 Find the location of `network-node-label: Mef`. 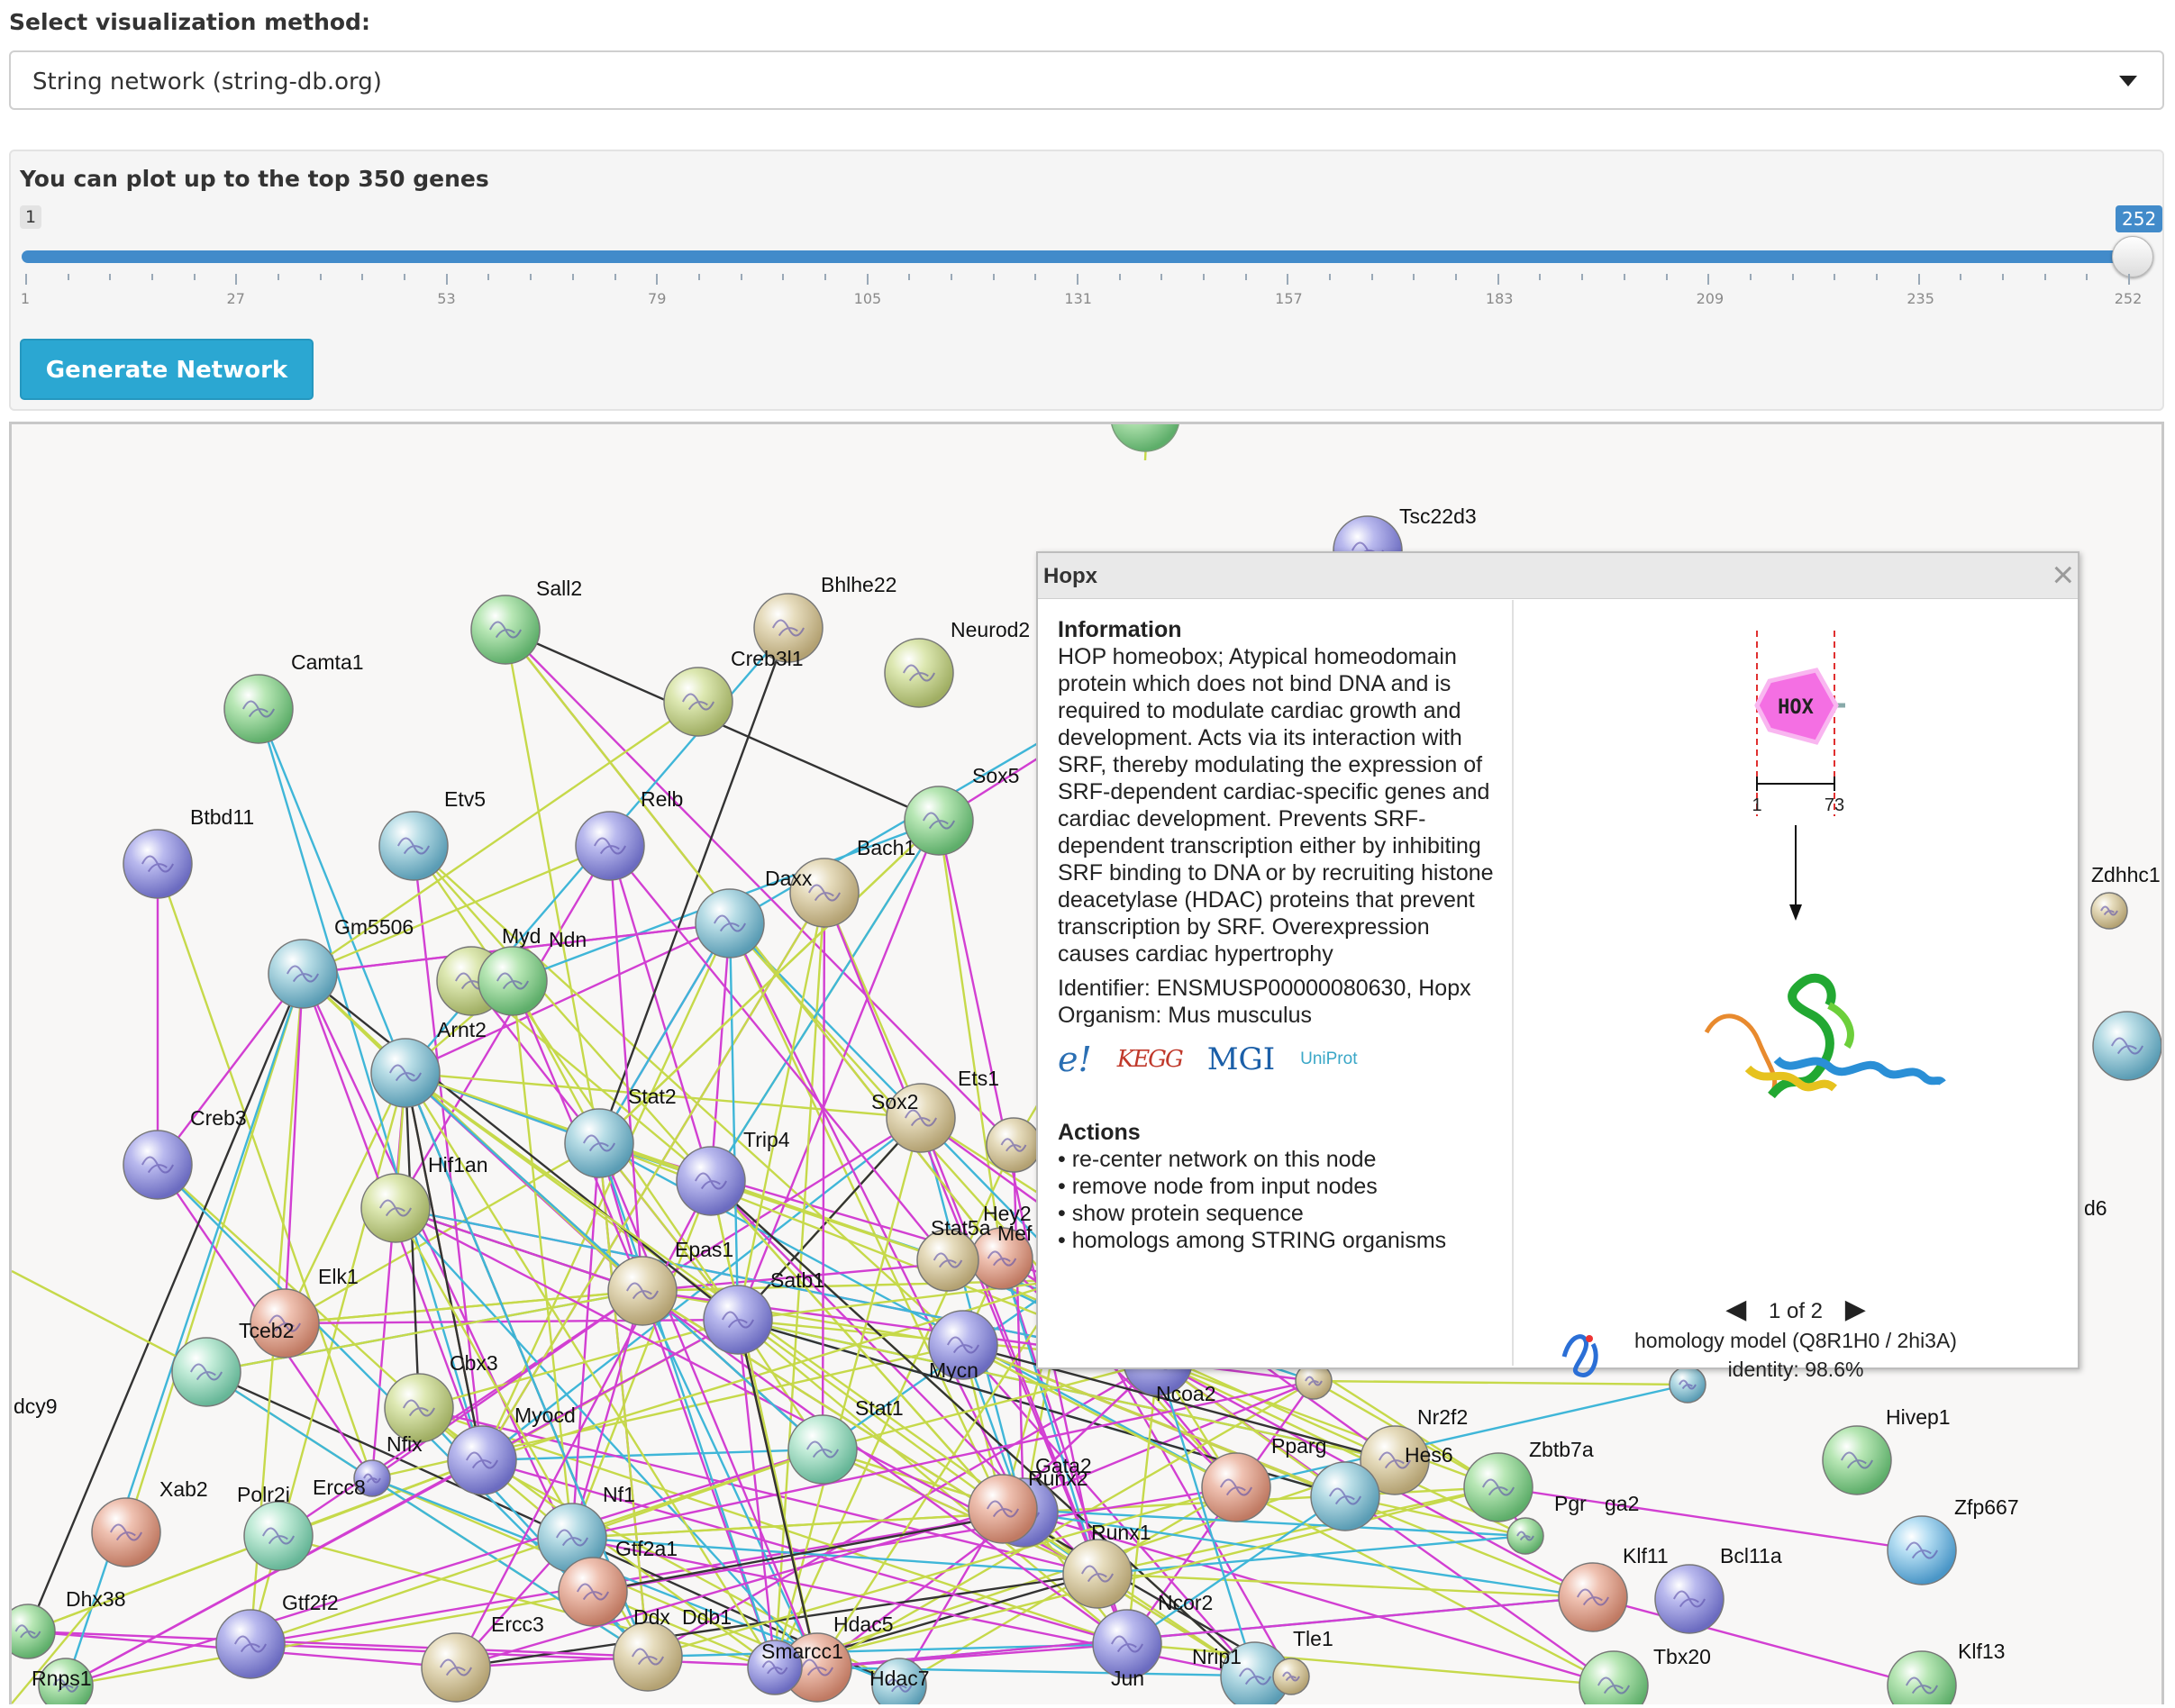

network-node-label: Mef is located at coordinates (1015, 1233).